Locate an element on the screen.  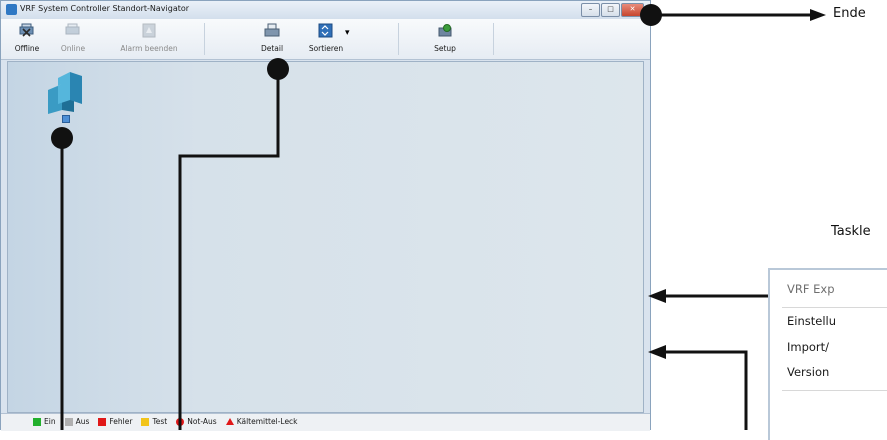
alarm-icon is located at coordinates (149, 30).